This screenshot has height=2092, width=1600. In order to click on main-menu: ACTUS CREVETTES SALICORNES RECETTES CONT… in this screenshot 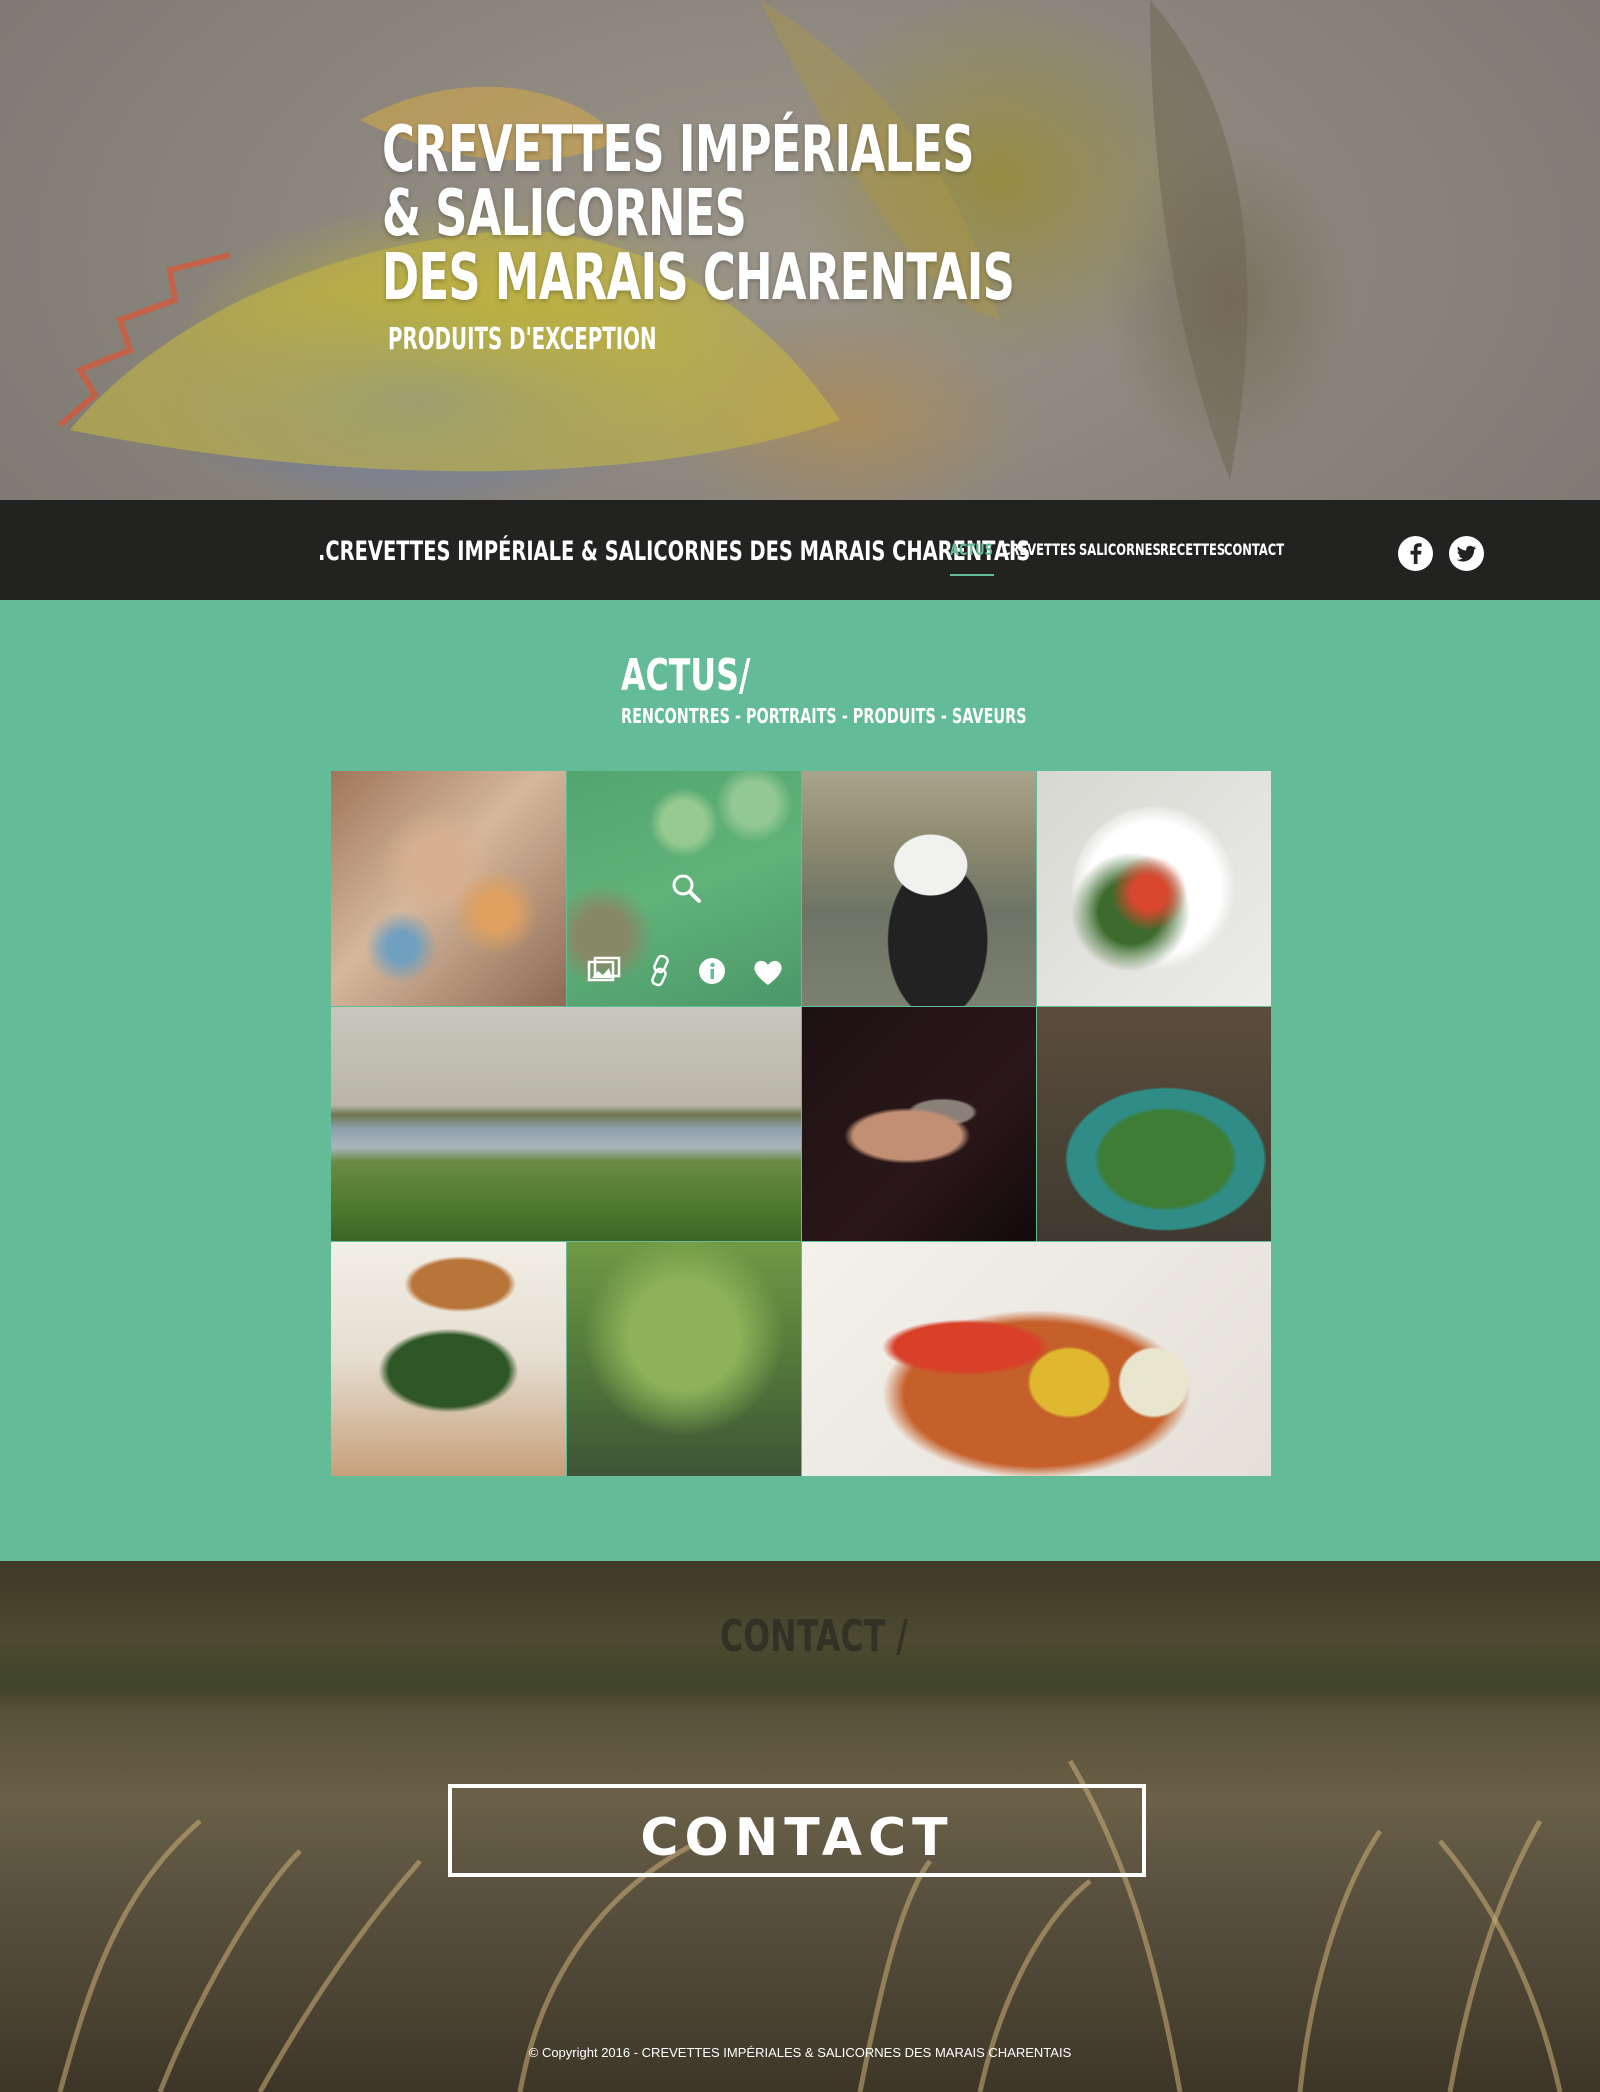, I will do `click(1128, 549)`.